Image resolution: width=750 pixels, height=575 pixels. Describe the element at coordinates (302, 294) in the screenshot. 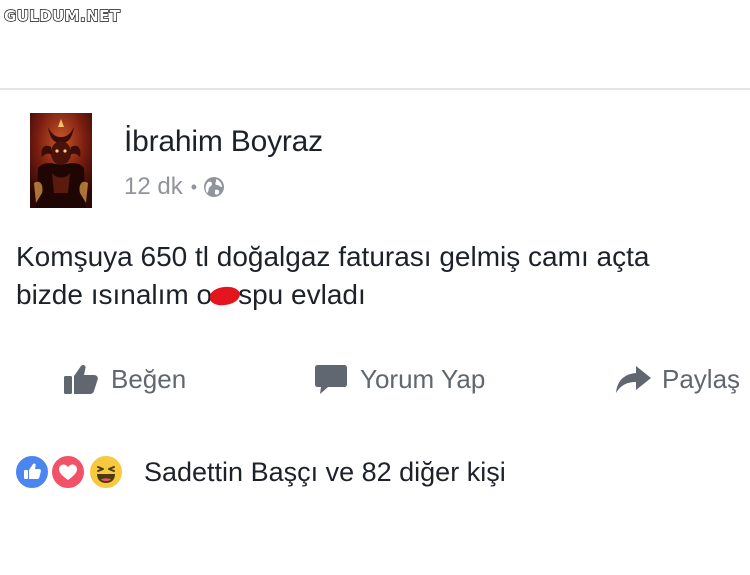

I see `post-text-line-2-end: spu evladı` at that location.